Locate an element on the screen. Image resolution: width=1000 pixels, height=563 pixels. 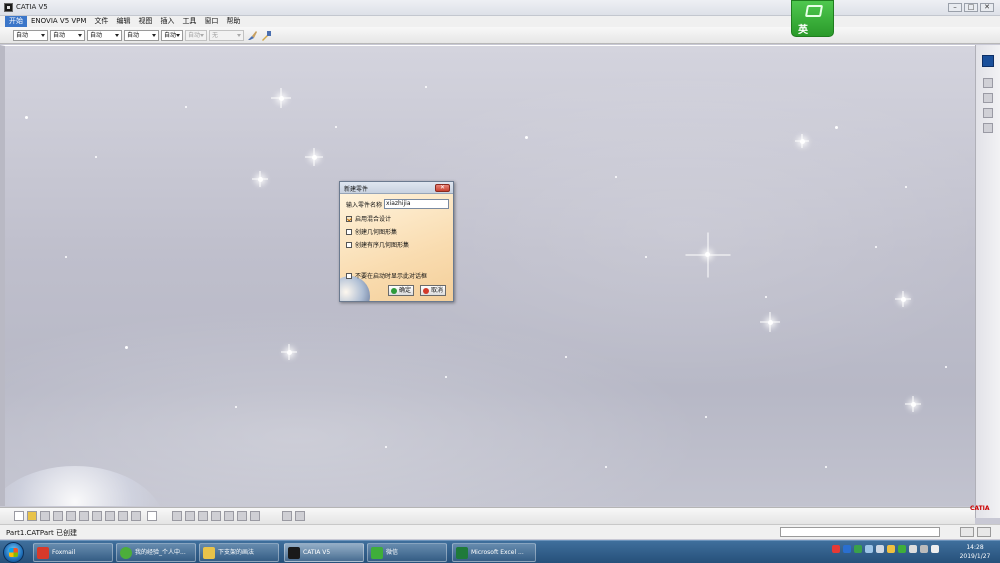
paste-icon is located at coordinates (97, 516).